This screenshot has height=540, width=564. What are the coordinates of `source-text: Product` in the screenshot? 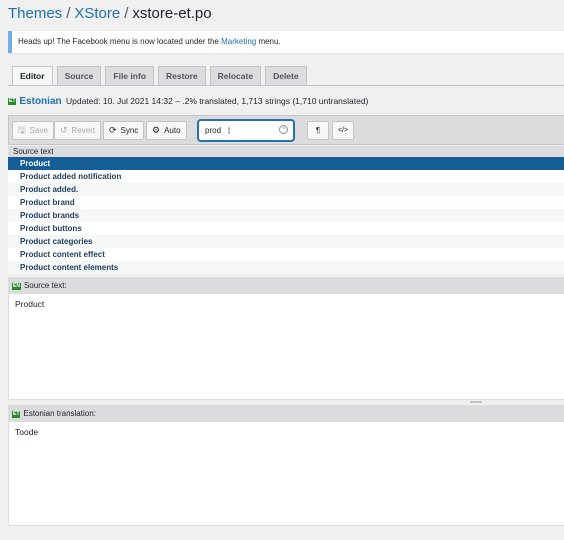 It's located at (30, 304).